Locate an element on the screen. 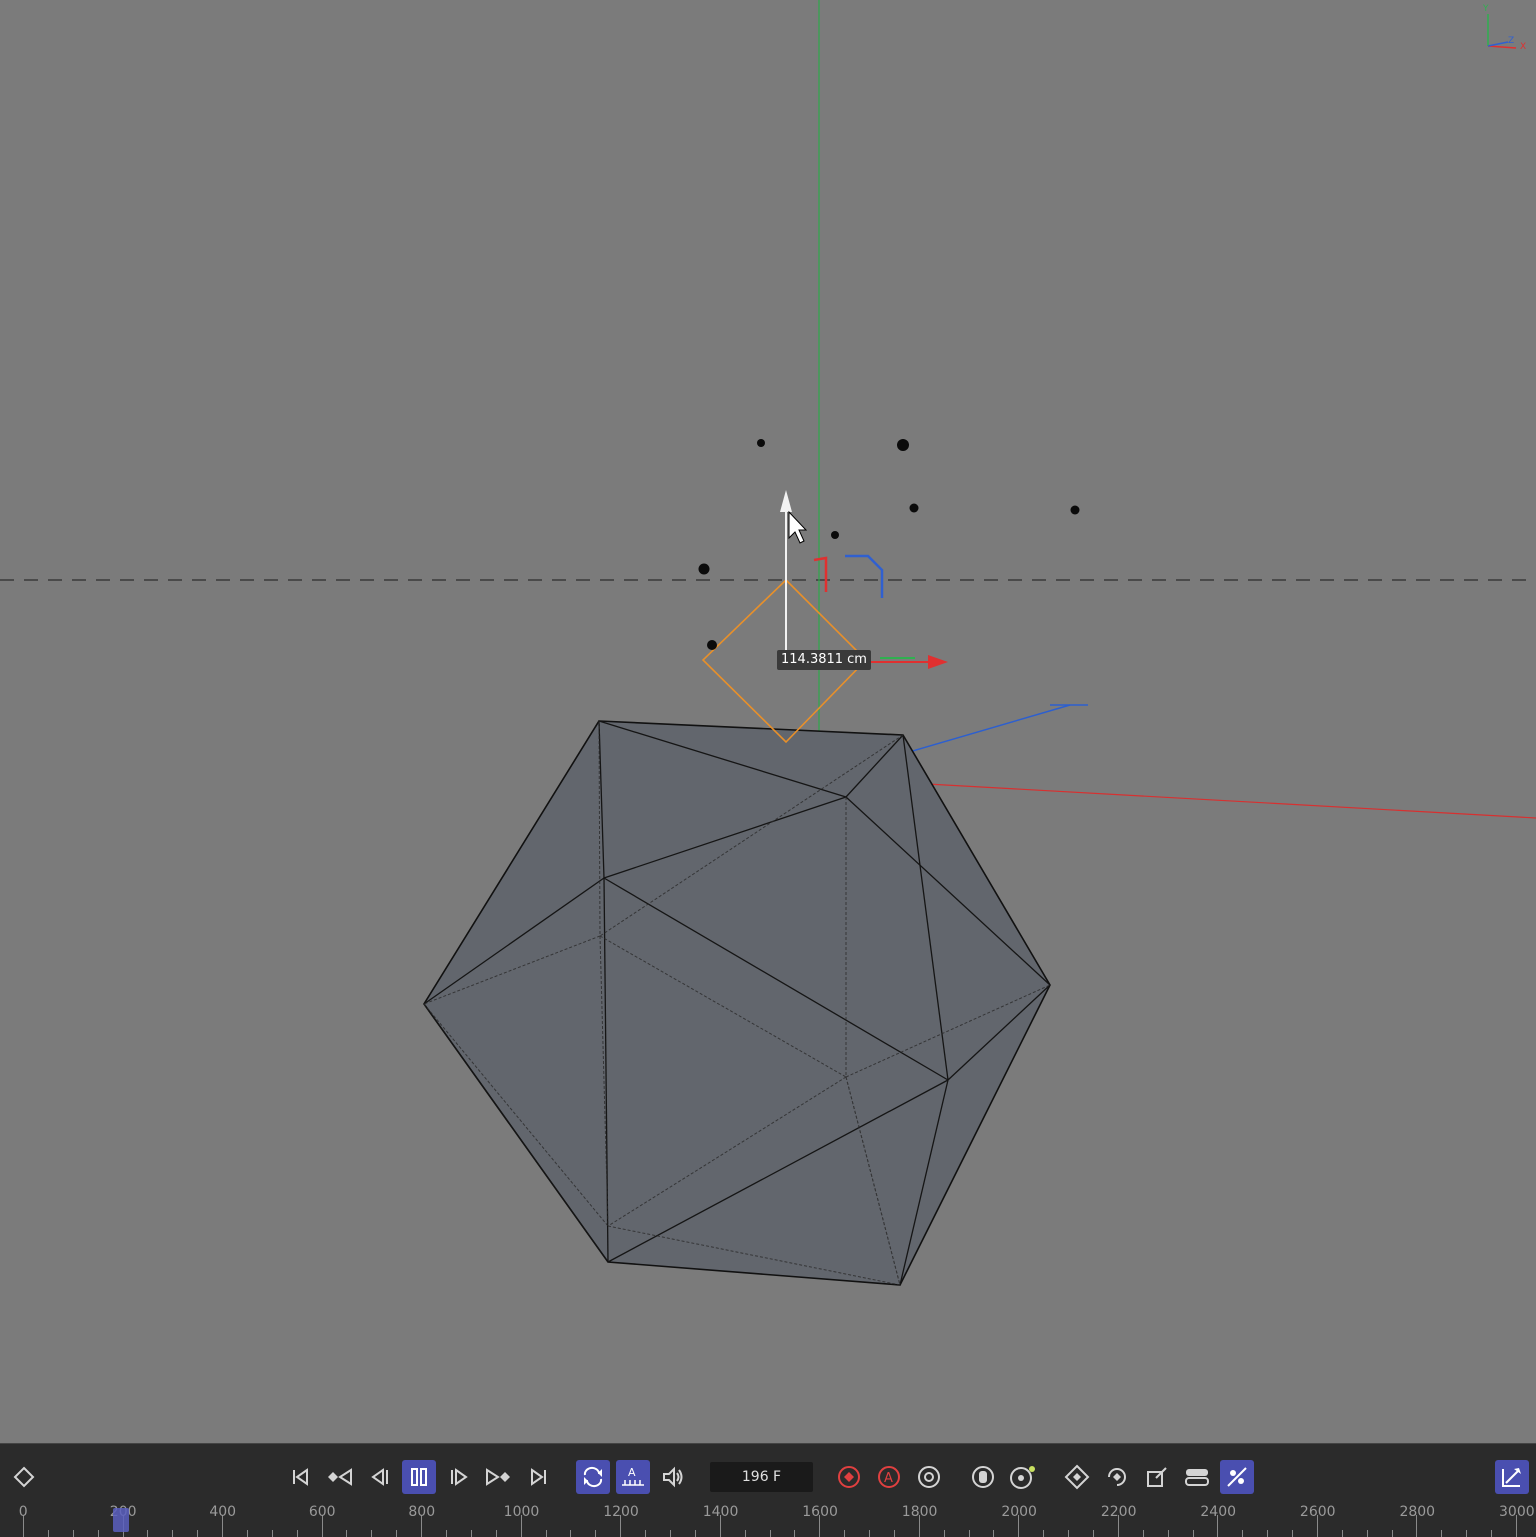  timeline-expand-button is located at coordinates (1512, 1477).